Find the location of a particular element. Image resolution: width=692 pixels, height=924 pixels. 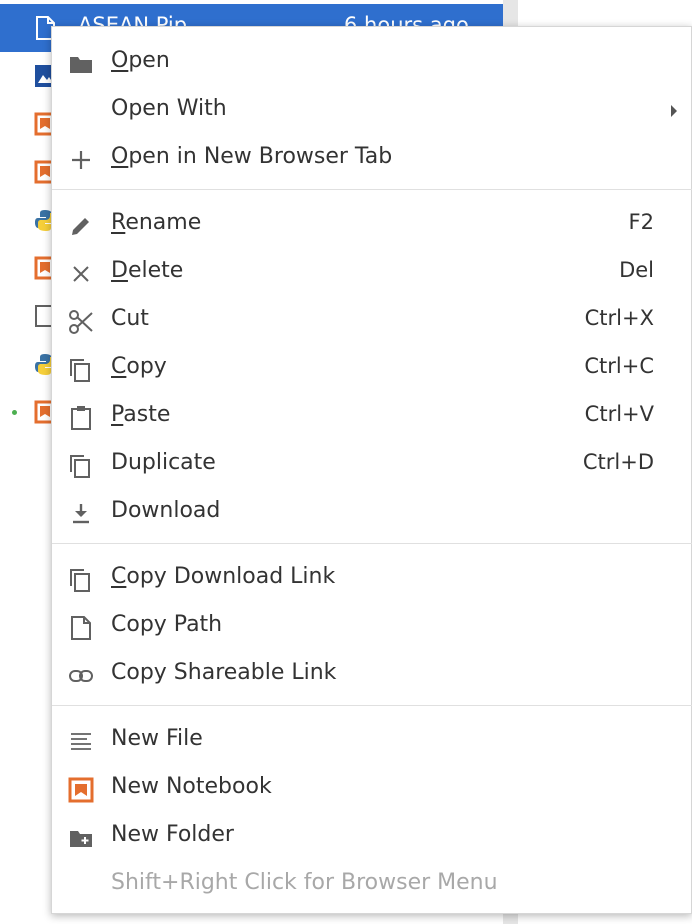

new-folder-icon is located at coordinates (81, 839).